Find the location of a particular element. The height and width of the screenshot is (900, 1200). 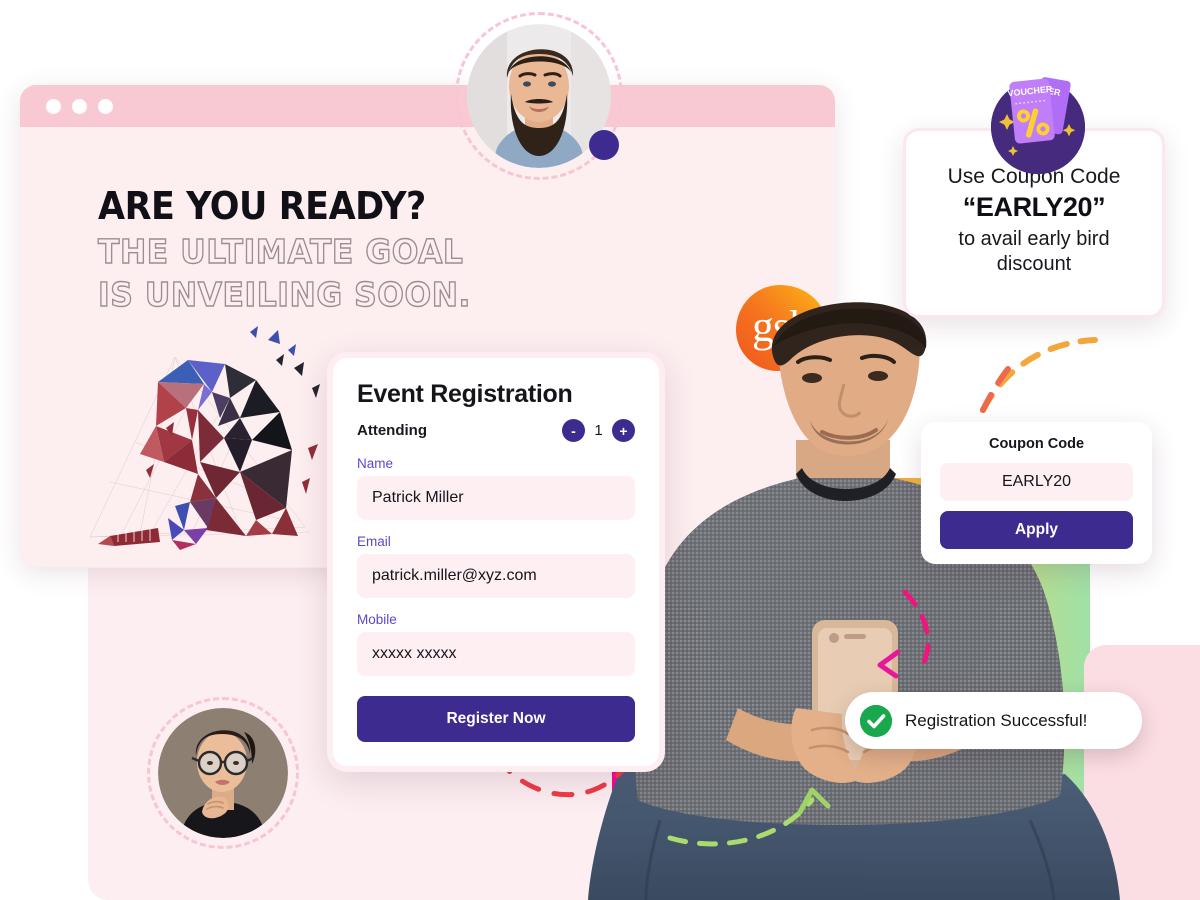

window-dot-close is located at coordinates (53, 106).